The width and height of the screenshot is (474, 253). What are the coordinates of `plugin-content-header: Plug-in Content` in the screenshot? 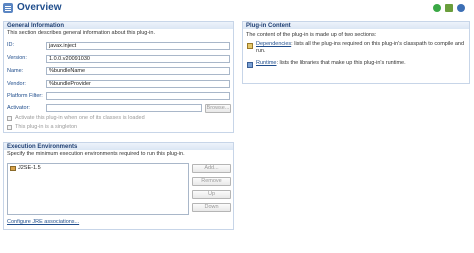 It's located at (356, 25).